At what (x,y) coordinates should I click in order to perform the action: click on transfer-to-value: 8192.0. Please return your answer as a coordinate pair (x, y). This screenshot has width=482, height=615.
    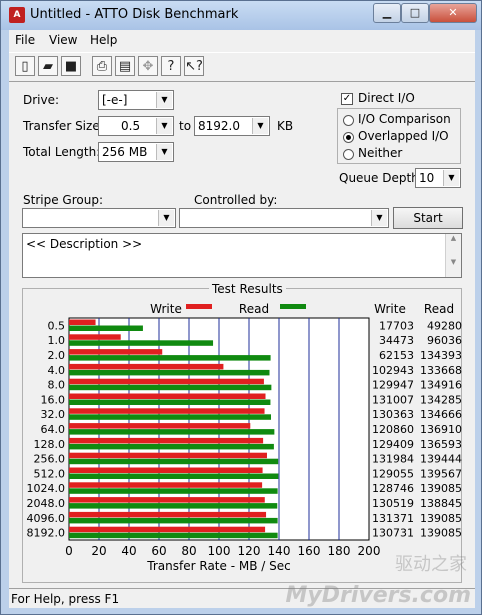
    Looking at the image, I should click on (219, 126).